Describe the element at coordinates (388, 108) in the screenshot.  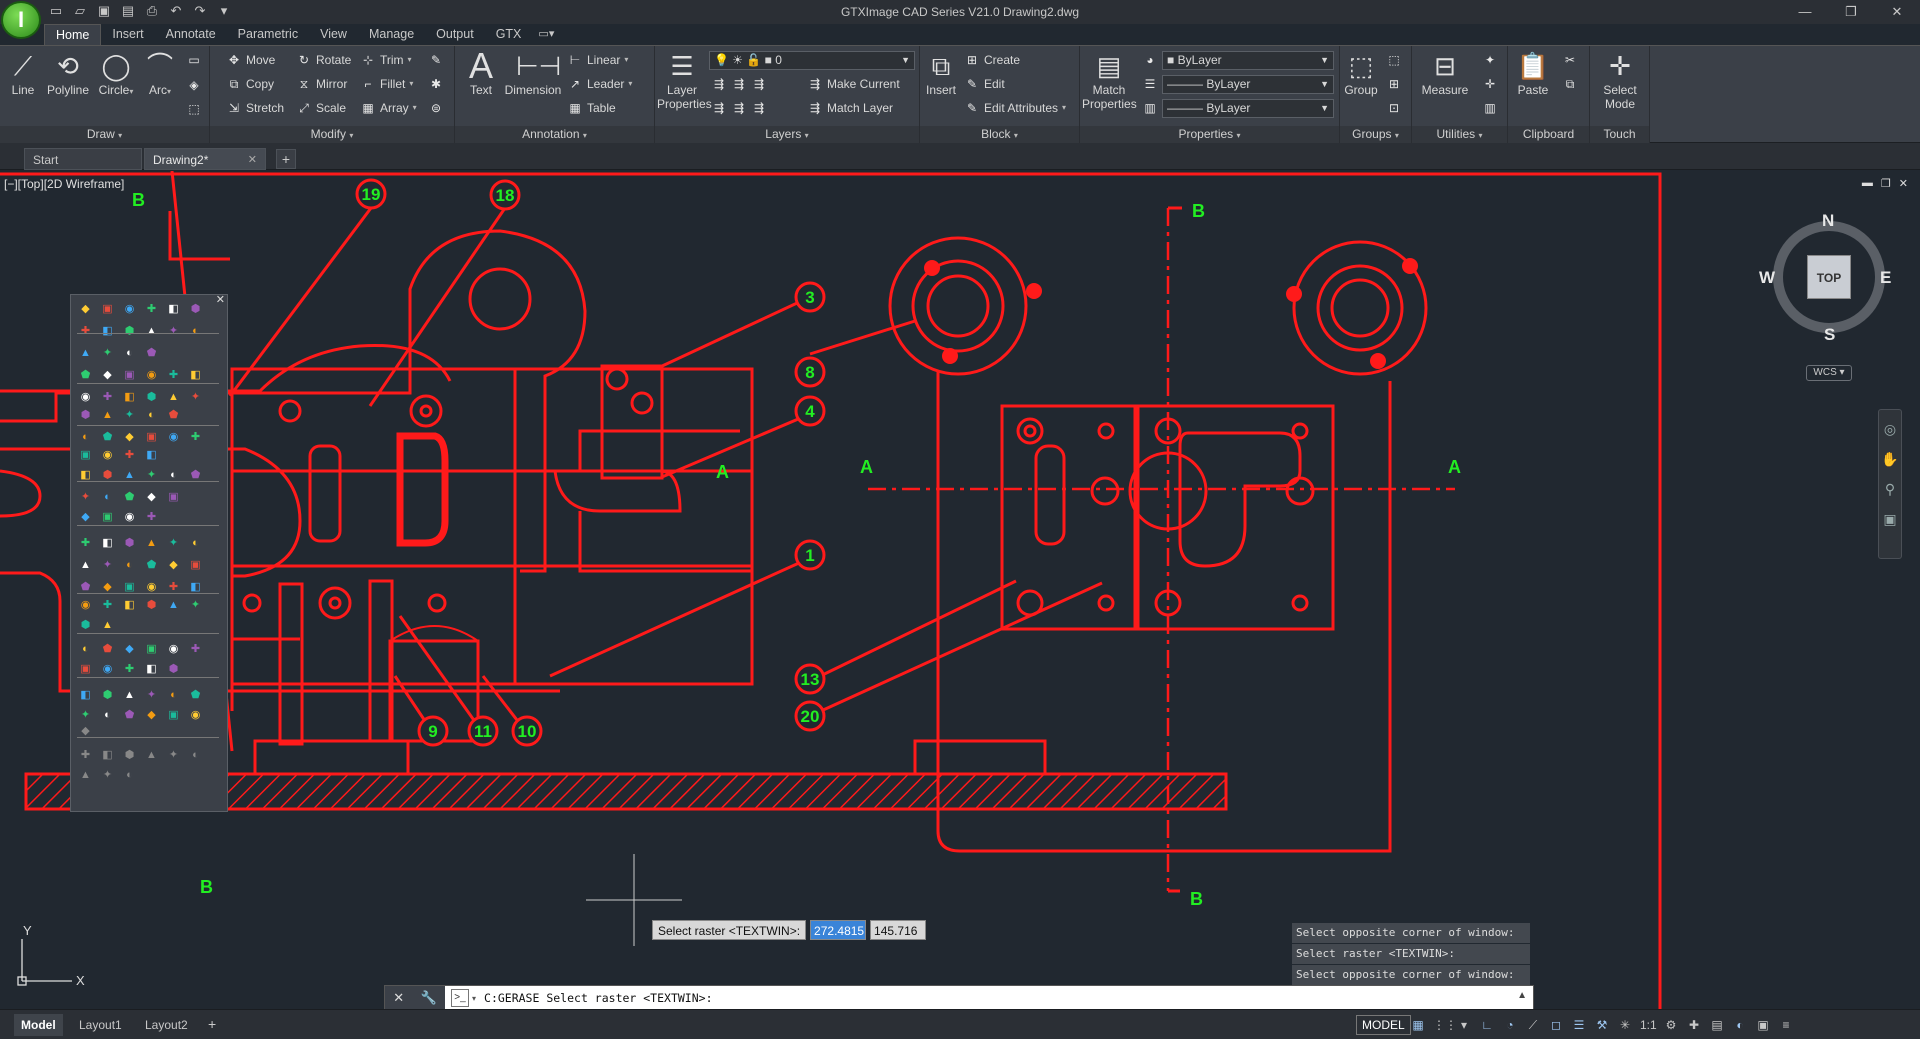
I see `array-button: ▦ Array ▾` at that location.